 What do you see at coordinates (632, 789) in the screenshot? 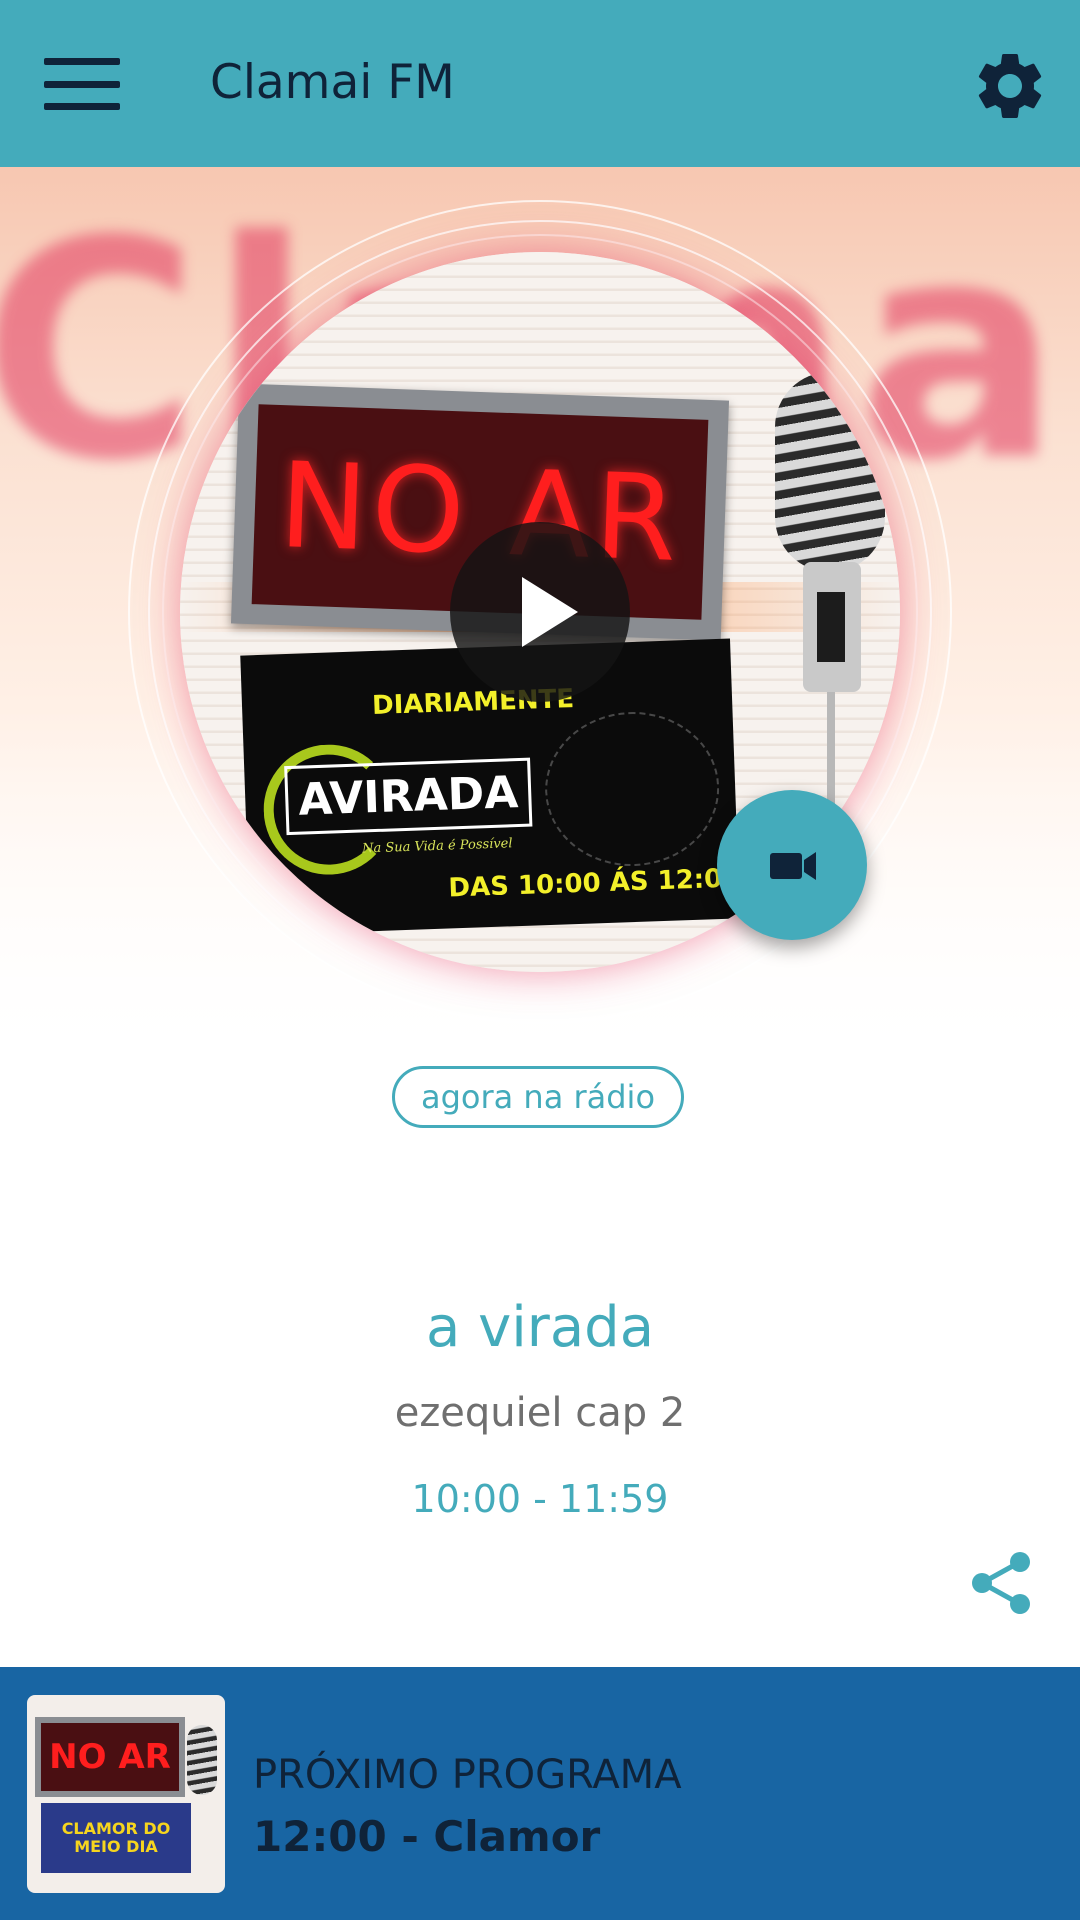
I see `poster-ornament` at bounding box center [632, 789].